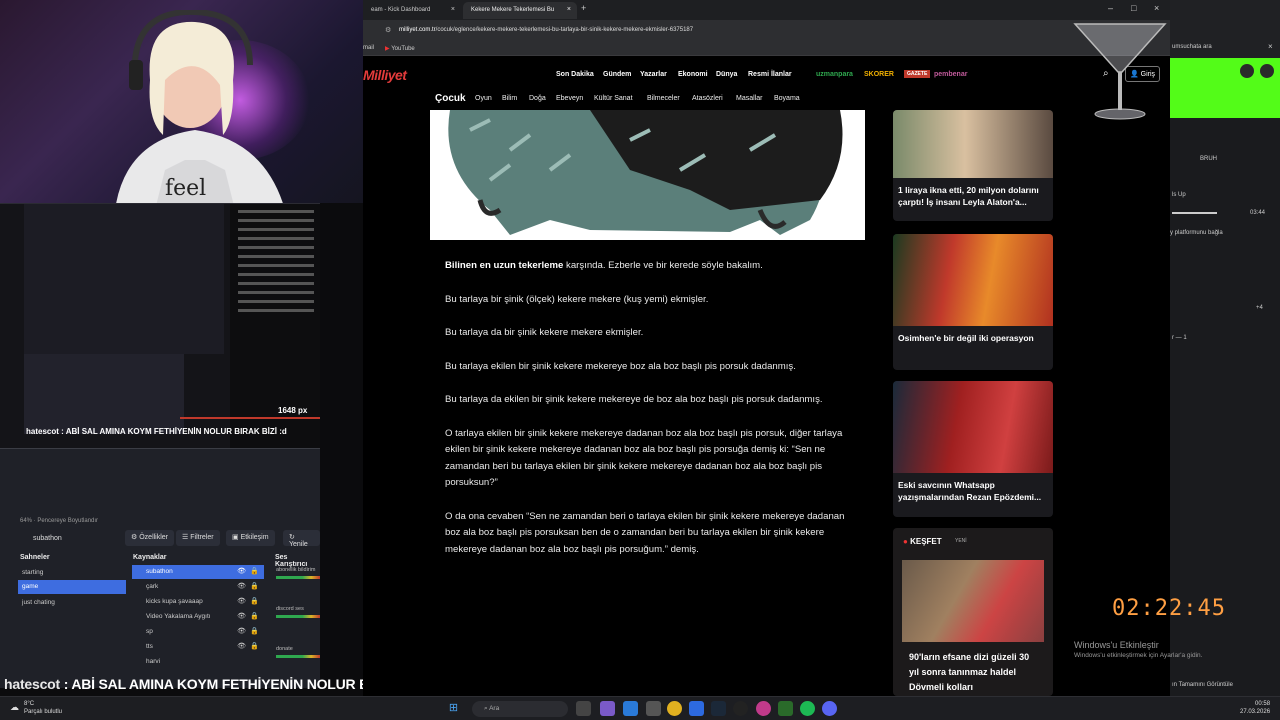  Describe the element at coordinates (1179, 195) in the screenshot. I see `dashboard-up: ls Up` at that location.